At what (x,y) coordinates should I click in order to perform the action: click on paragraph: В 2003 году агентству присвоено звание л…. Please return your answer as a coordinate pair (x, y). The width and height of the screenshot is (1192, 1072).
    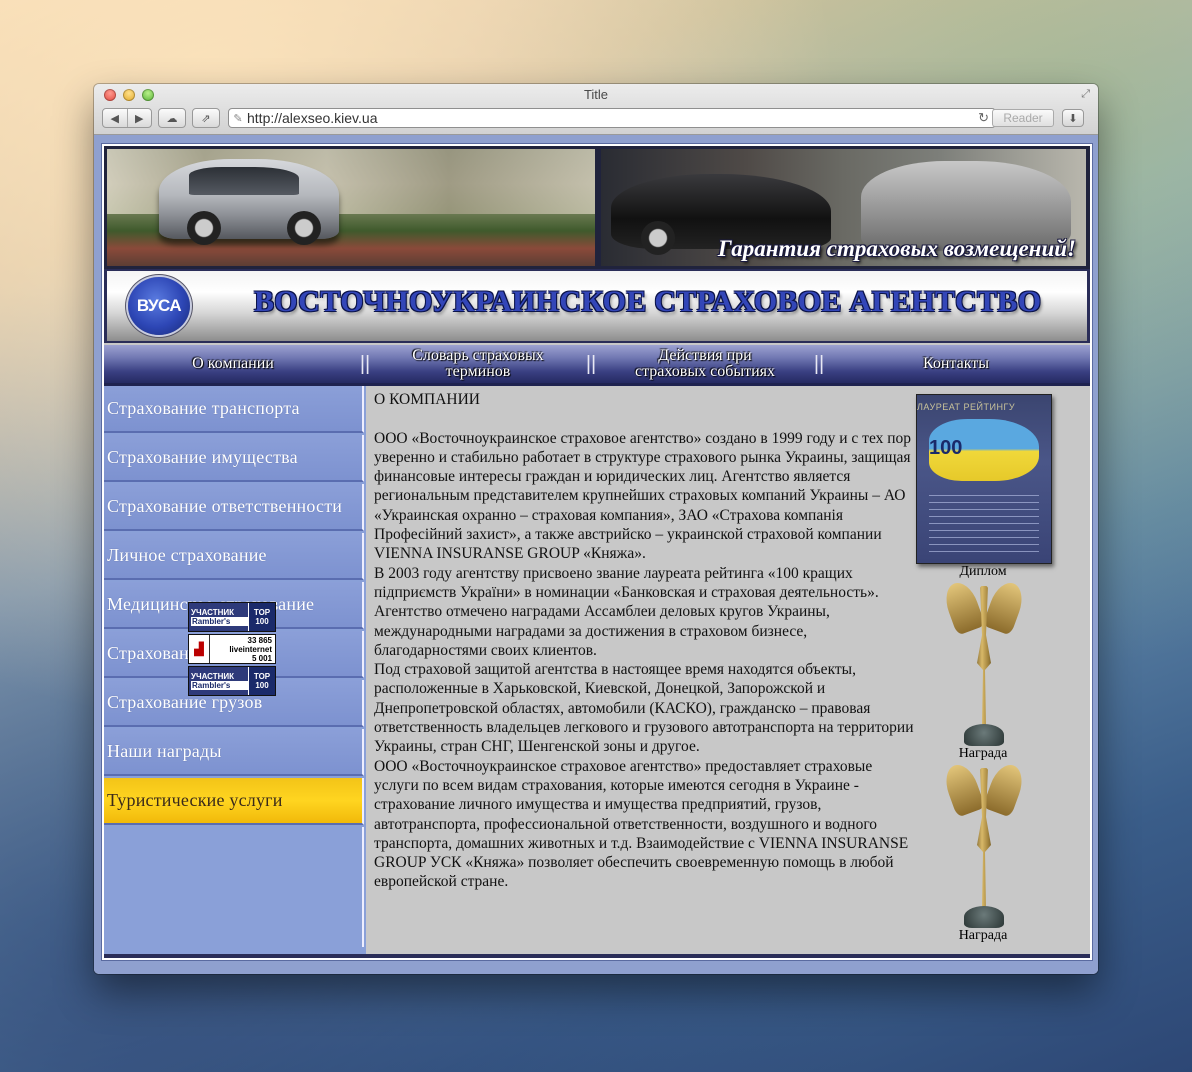
    Looking at the image, I should click on (626, 611).